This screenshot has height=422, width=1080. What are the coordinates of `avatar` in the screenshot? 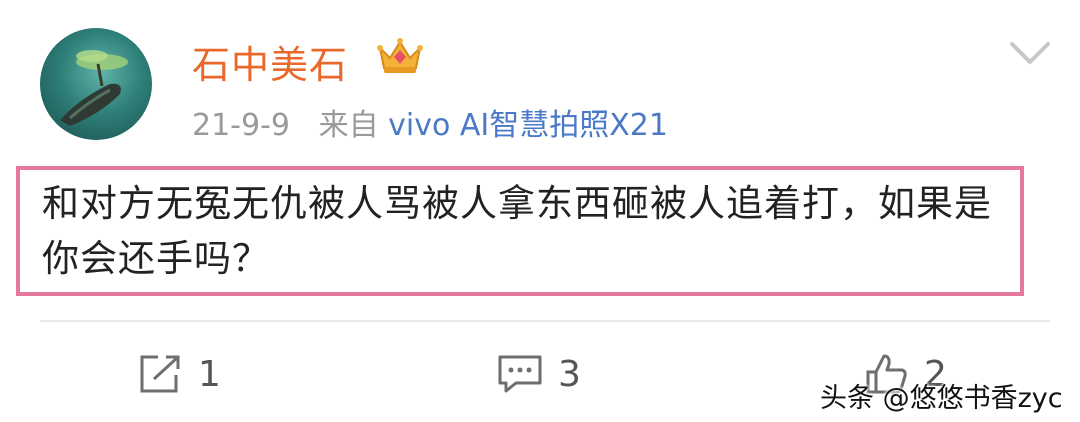 It's located at (96, 84).